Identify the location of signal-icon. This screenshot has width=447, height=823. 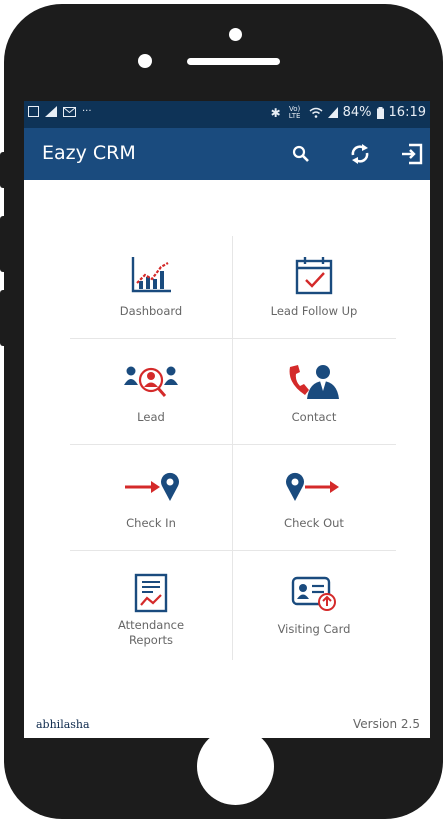
(51, 111).